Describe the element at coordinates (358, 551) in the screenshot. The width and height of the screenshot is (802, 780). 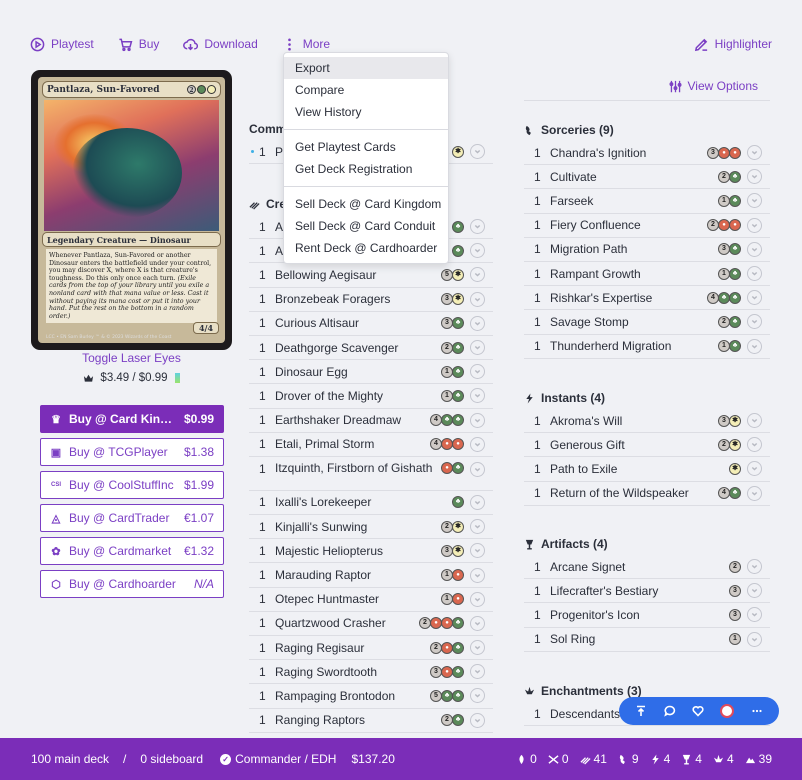
I see `card-name-link: Majestic Heliopterus` at that location.